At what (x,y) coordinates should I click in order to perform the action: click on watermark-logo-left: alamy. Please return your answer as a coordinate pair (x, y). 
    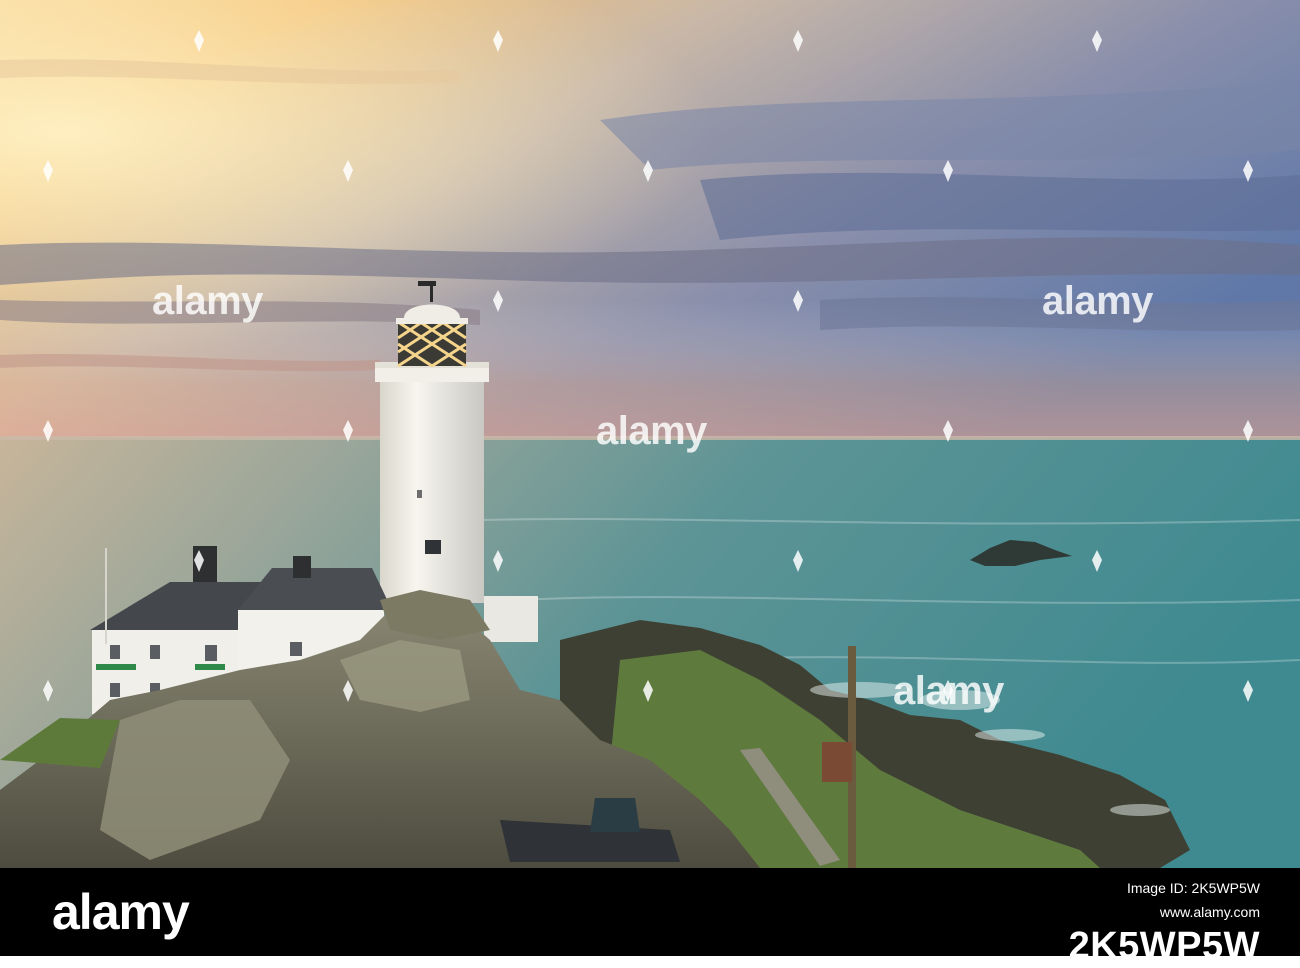
    Looking at the image, I should click on (208, 301).